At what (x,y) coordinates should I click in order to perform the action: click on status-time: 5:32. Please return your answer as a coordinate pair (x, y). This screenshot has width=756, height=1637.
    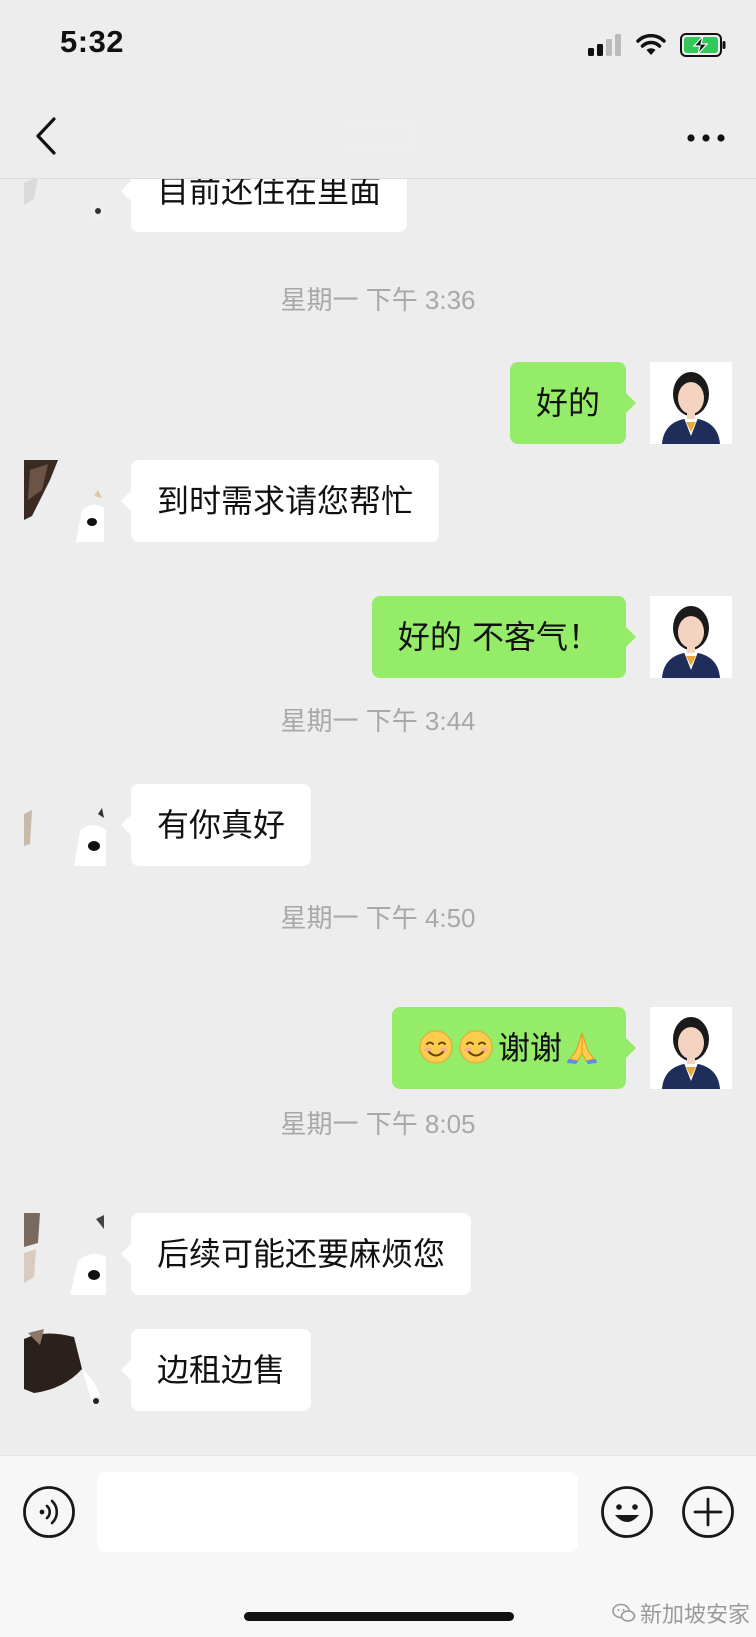
    Looking at the image, I should click on (92, 41).